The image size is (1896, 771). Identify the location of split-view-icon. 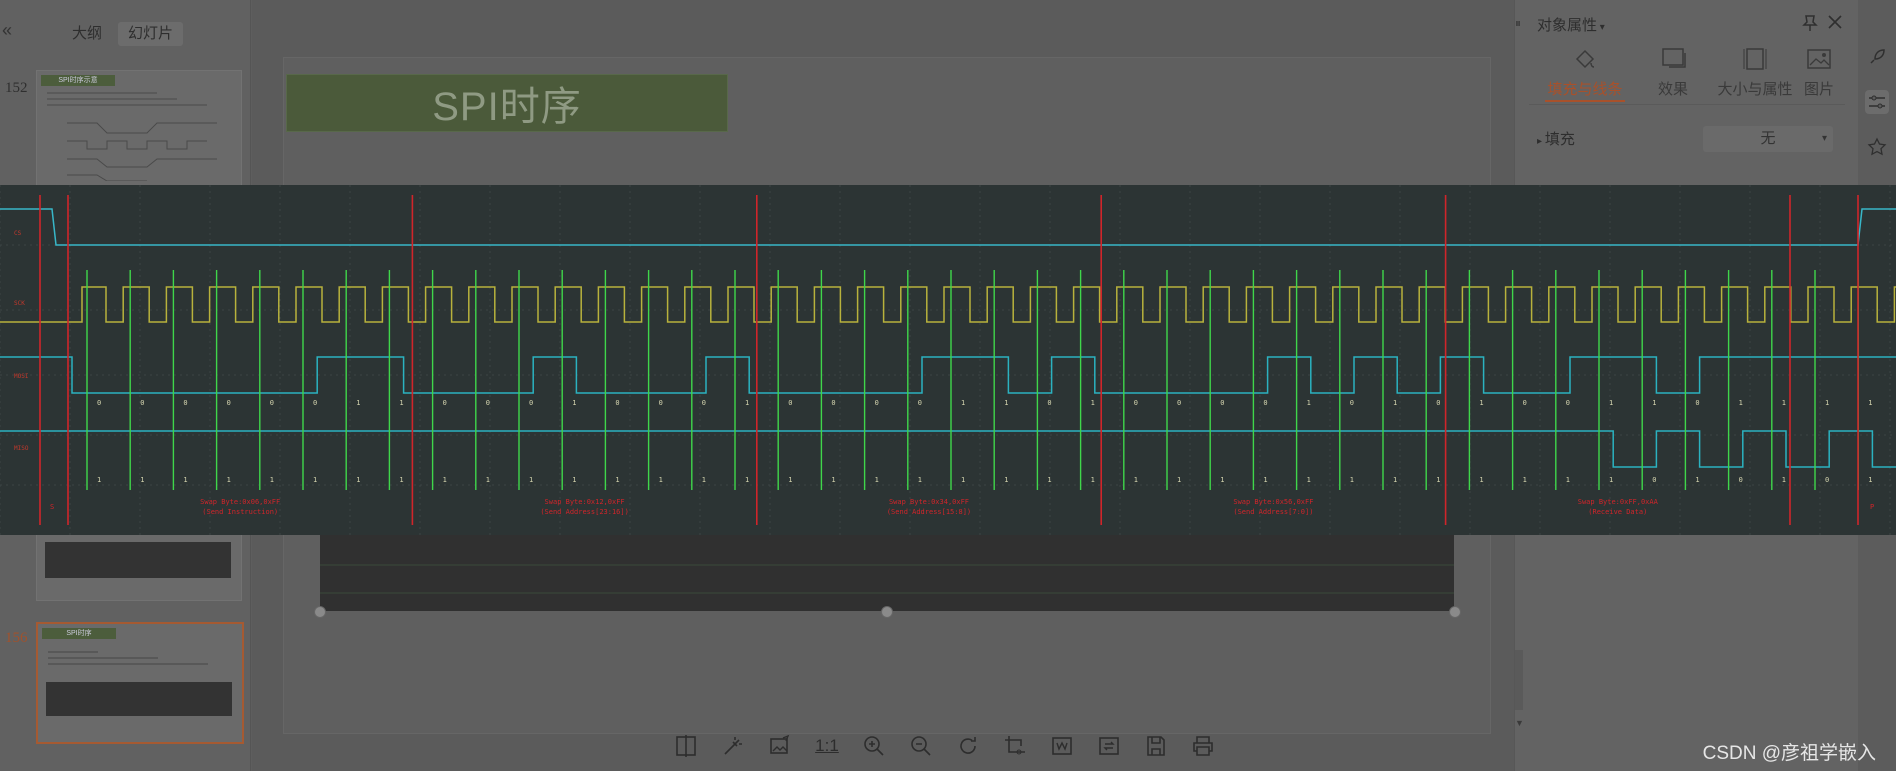
(686, 746).